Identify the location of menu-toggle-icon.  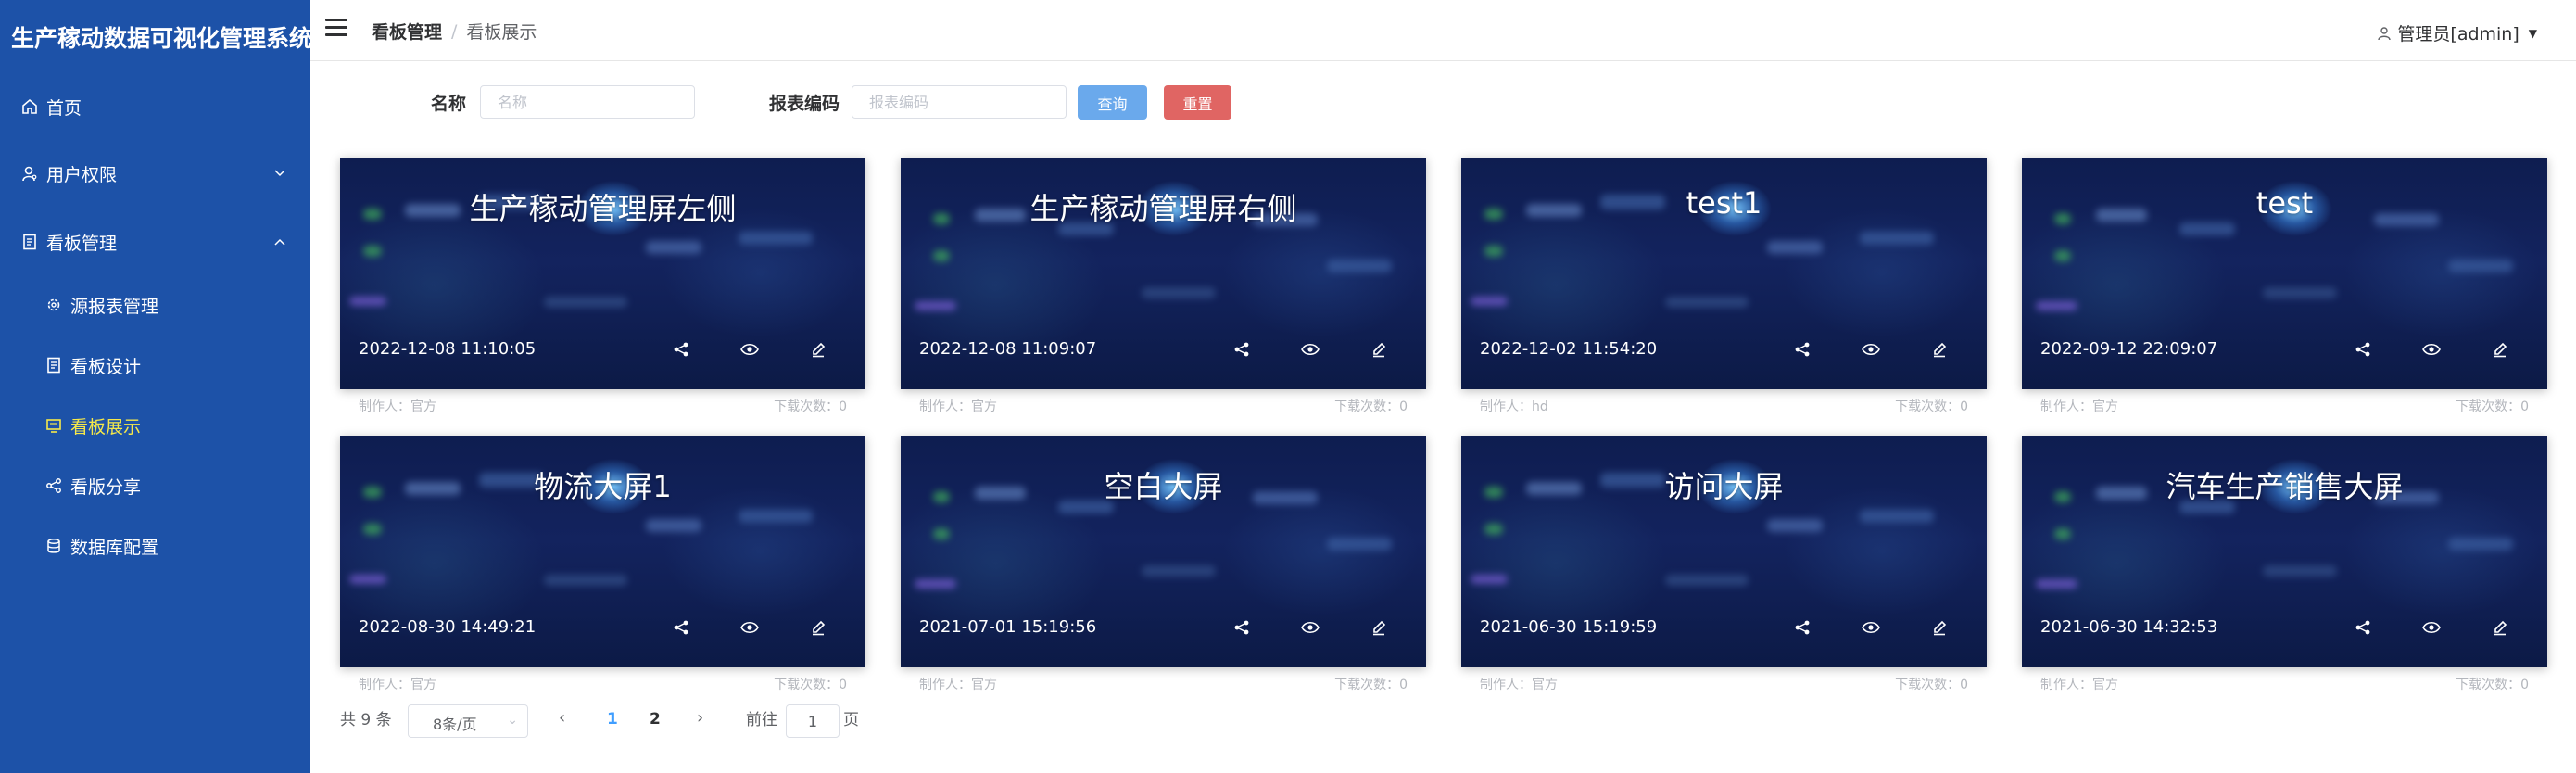
(336, 29).